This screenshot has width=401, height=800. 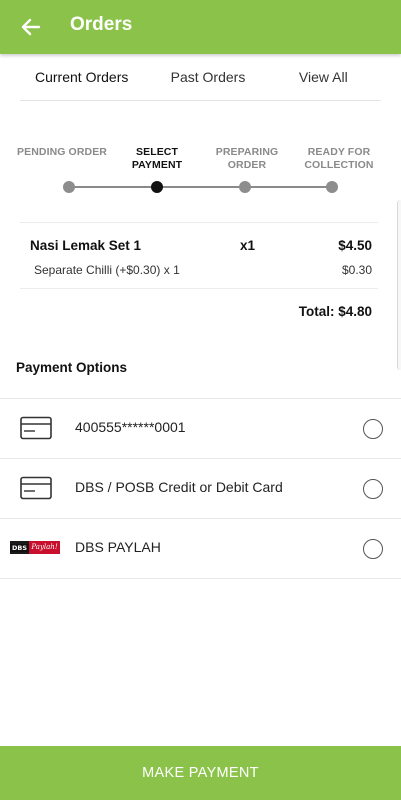 I want to click on logo-text-paylah: Paylah!, so click(x=44, y=547).